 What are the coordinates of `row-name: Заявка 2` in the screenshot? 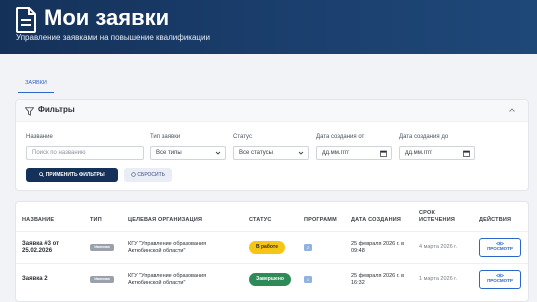 It's located at (35, 279).